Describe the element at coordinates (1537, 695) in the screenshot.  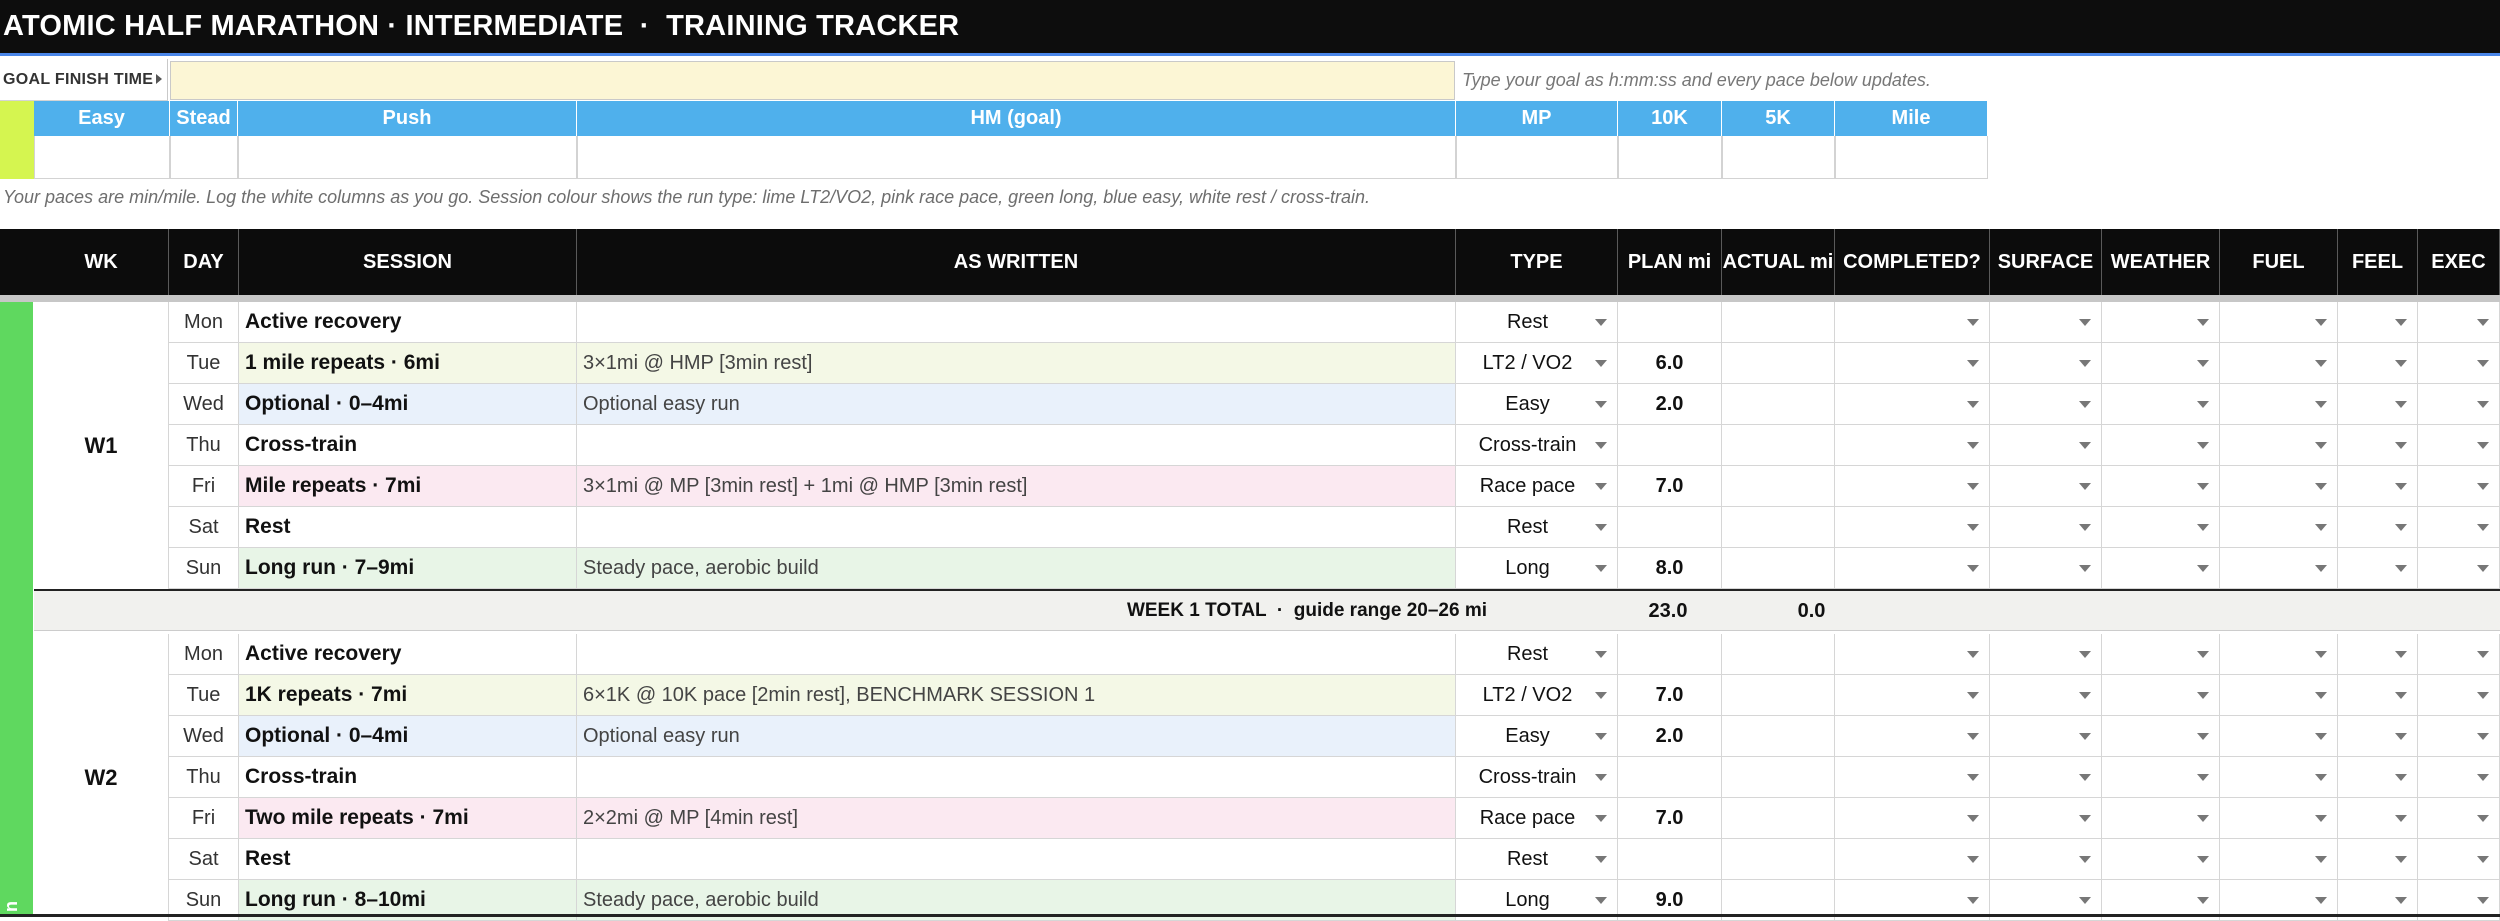
I see `type-dropdown: LT2 / VO2` at that location.